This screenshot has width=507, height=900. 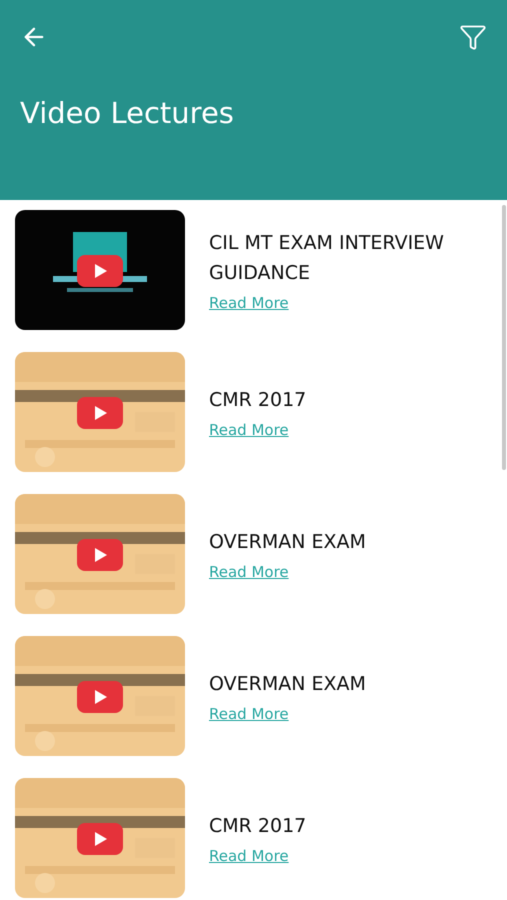 I want to click on filter-button, so click(x=473, y=37).